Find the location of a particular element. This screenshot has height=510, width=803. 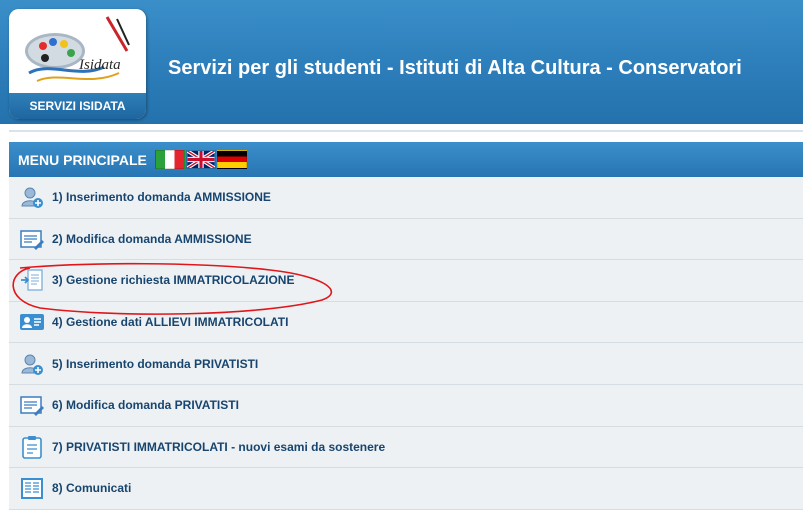

flag-uk-icon is located at coordinates (200, 159).